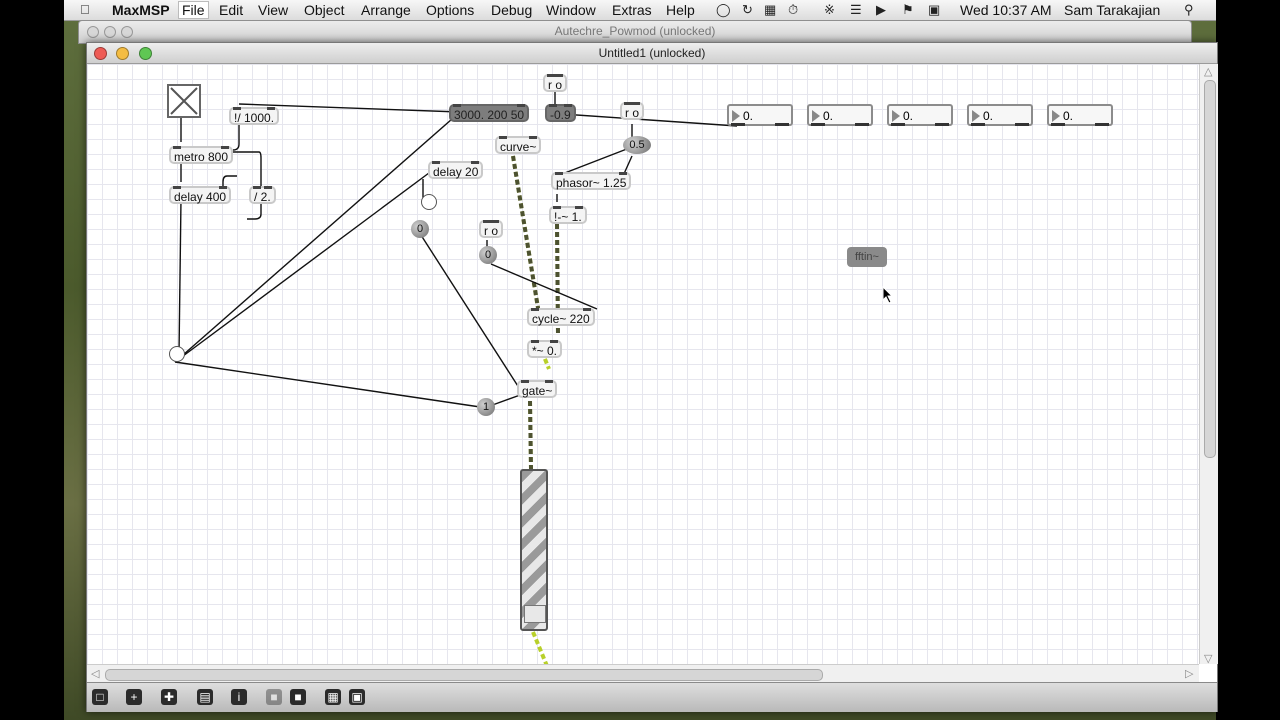  What do you see at coordinates (1208, 658) in the screenshot?
I see `scroll-down-icon: ▽` at bounding box center [1208, 658].